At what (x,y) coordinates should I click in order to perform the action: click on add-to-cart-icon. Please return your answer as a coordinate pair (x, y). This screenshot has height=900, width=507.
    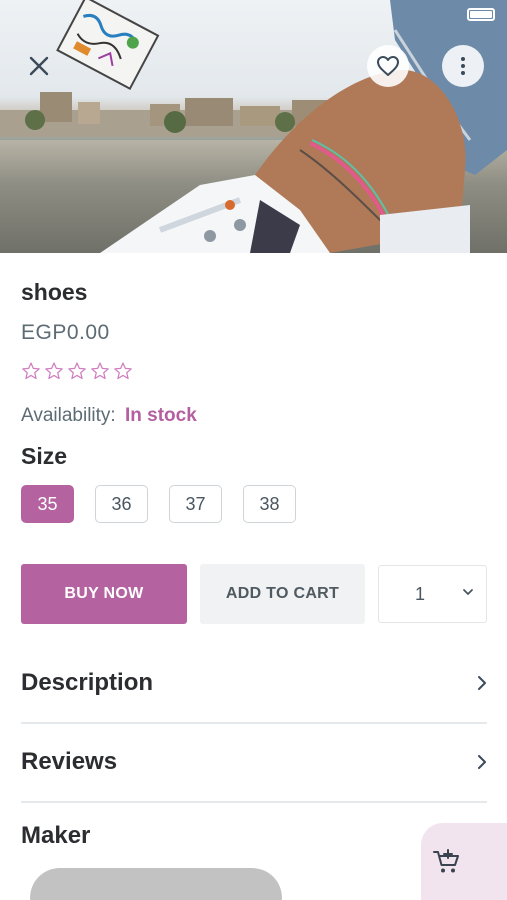
    Looking at the image, I should click on (446, 861).